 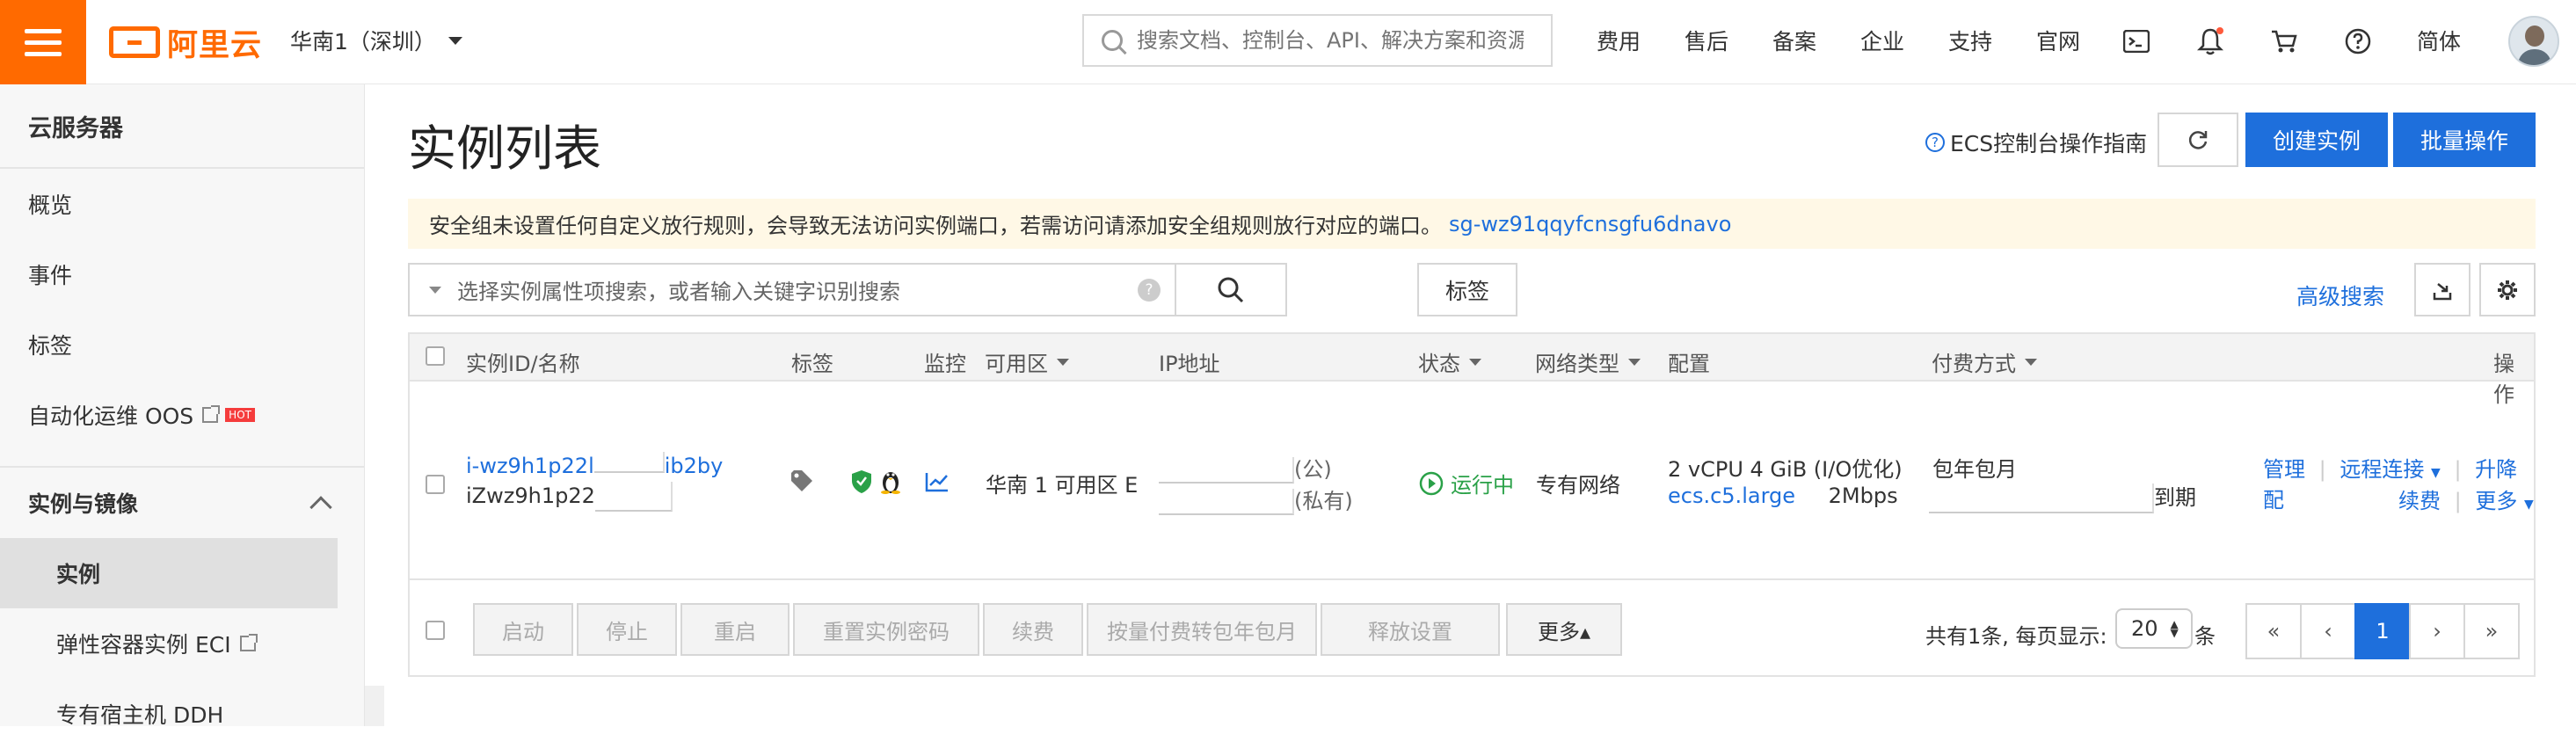 I want to click on menu-icon, so click(x=43, y=42).